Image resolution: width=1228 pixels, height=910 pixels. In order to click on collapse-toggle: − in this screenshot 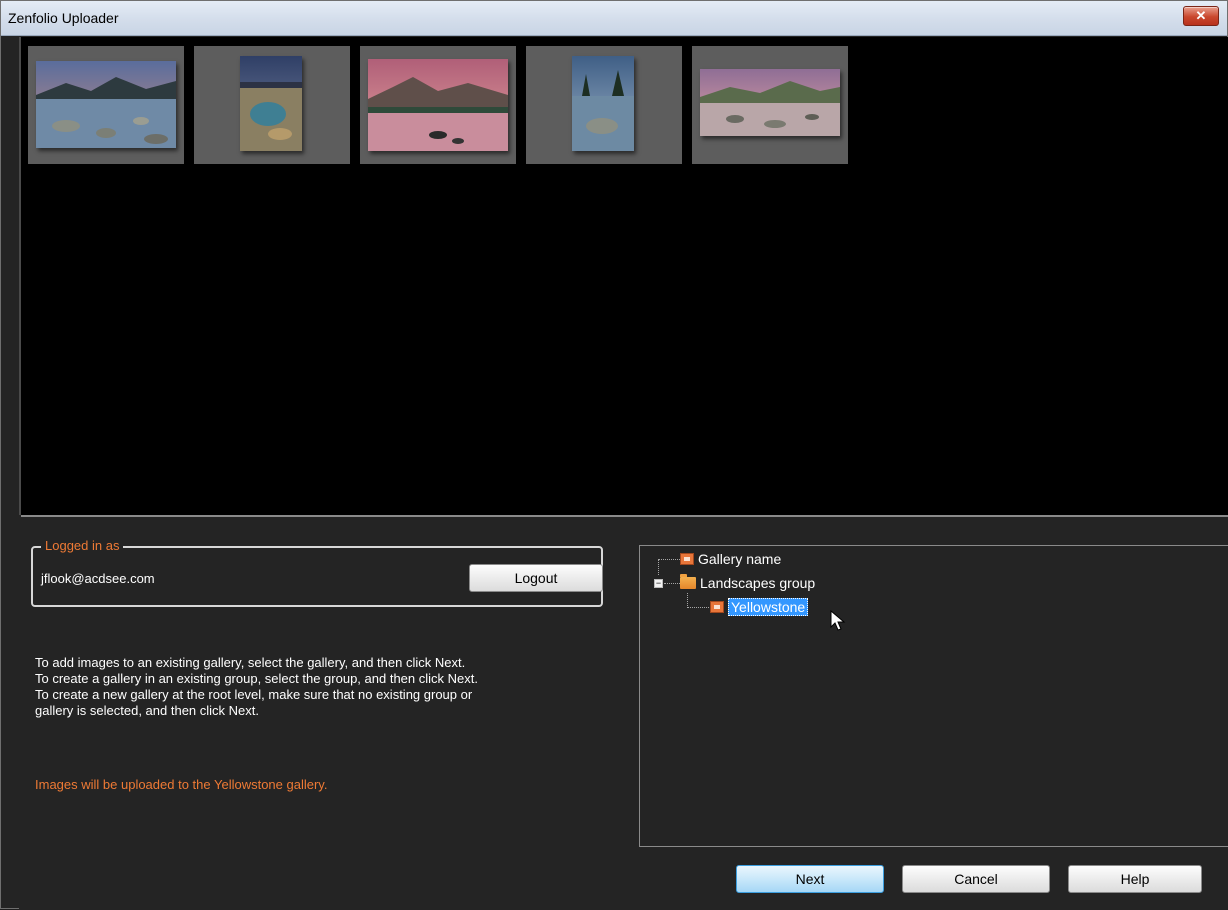, I will do `click(658, 583)`.